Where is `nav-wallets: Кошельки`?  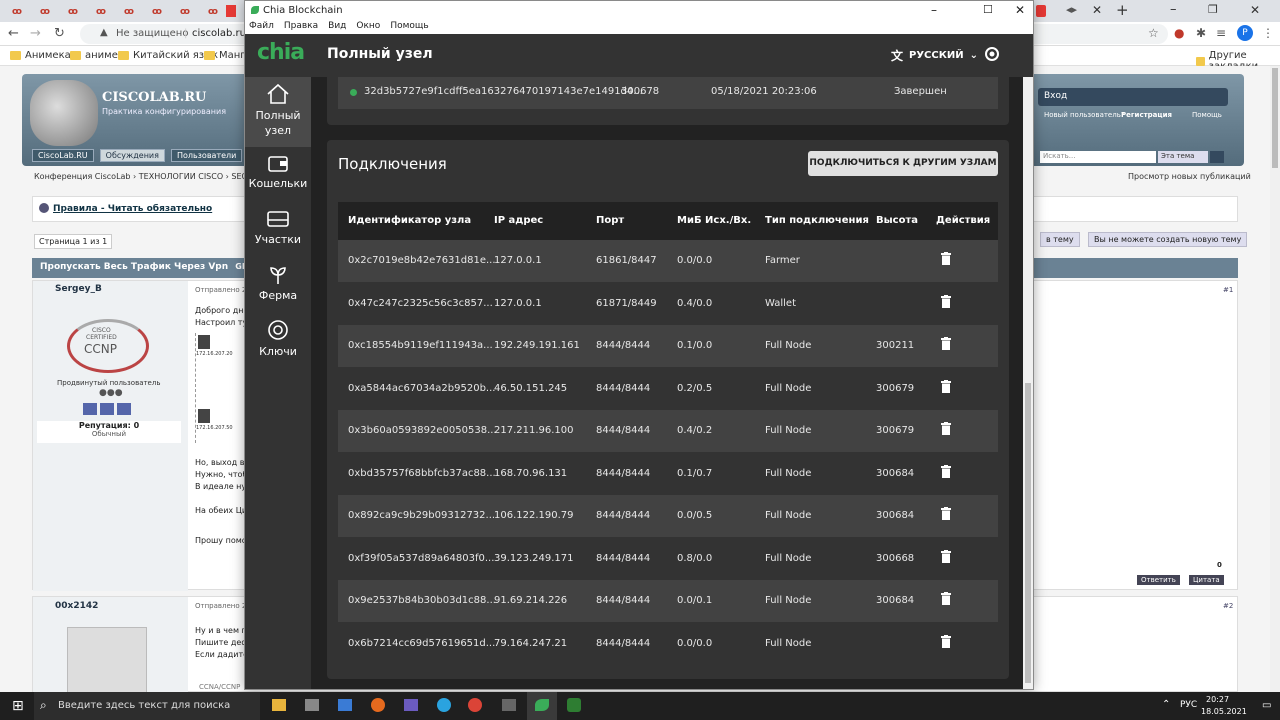
nav-wallets: Кошельки is located at coordinates (278, 176).